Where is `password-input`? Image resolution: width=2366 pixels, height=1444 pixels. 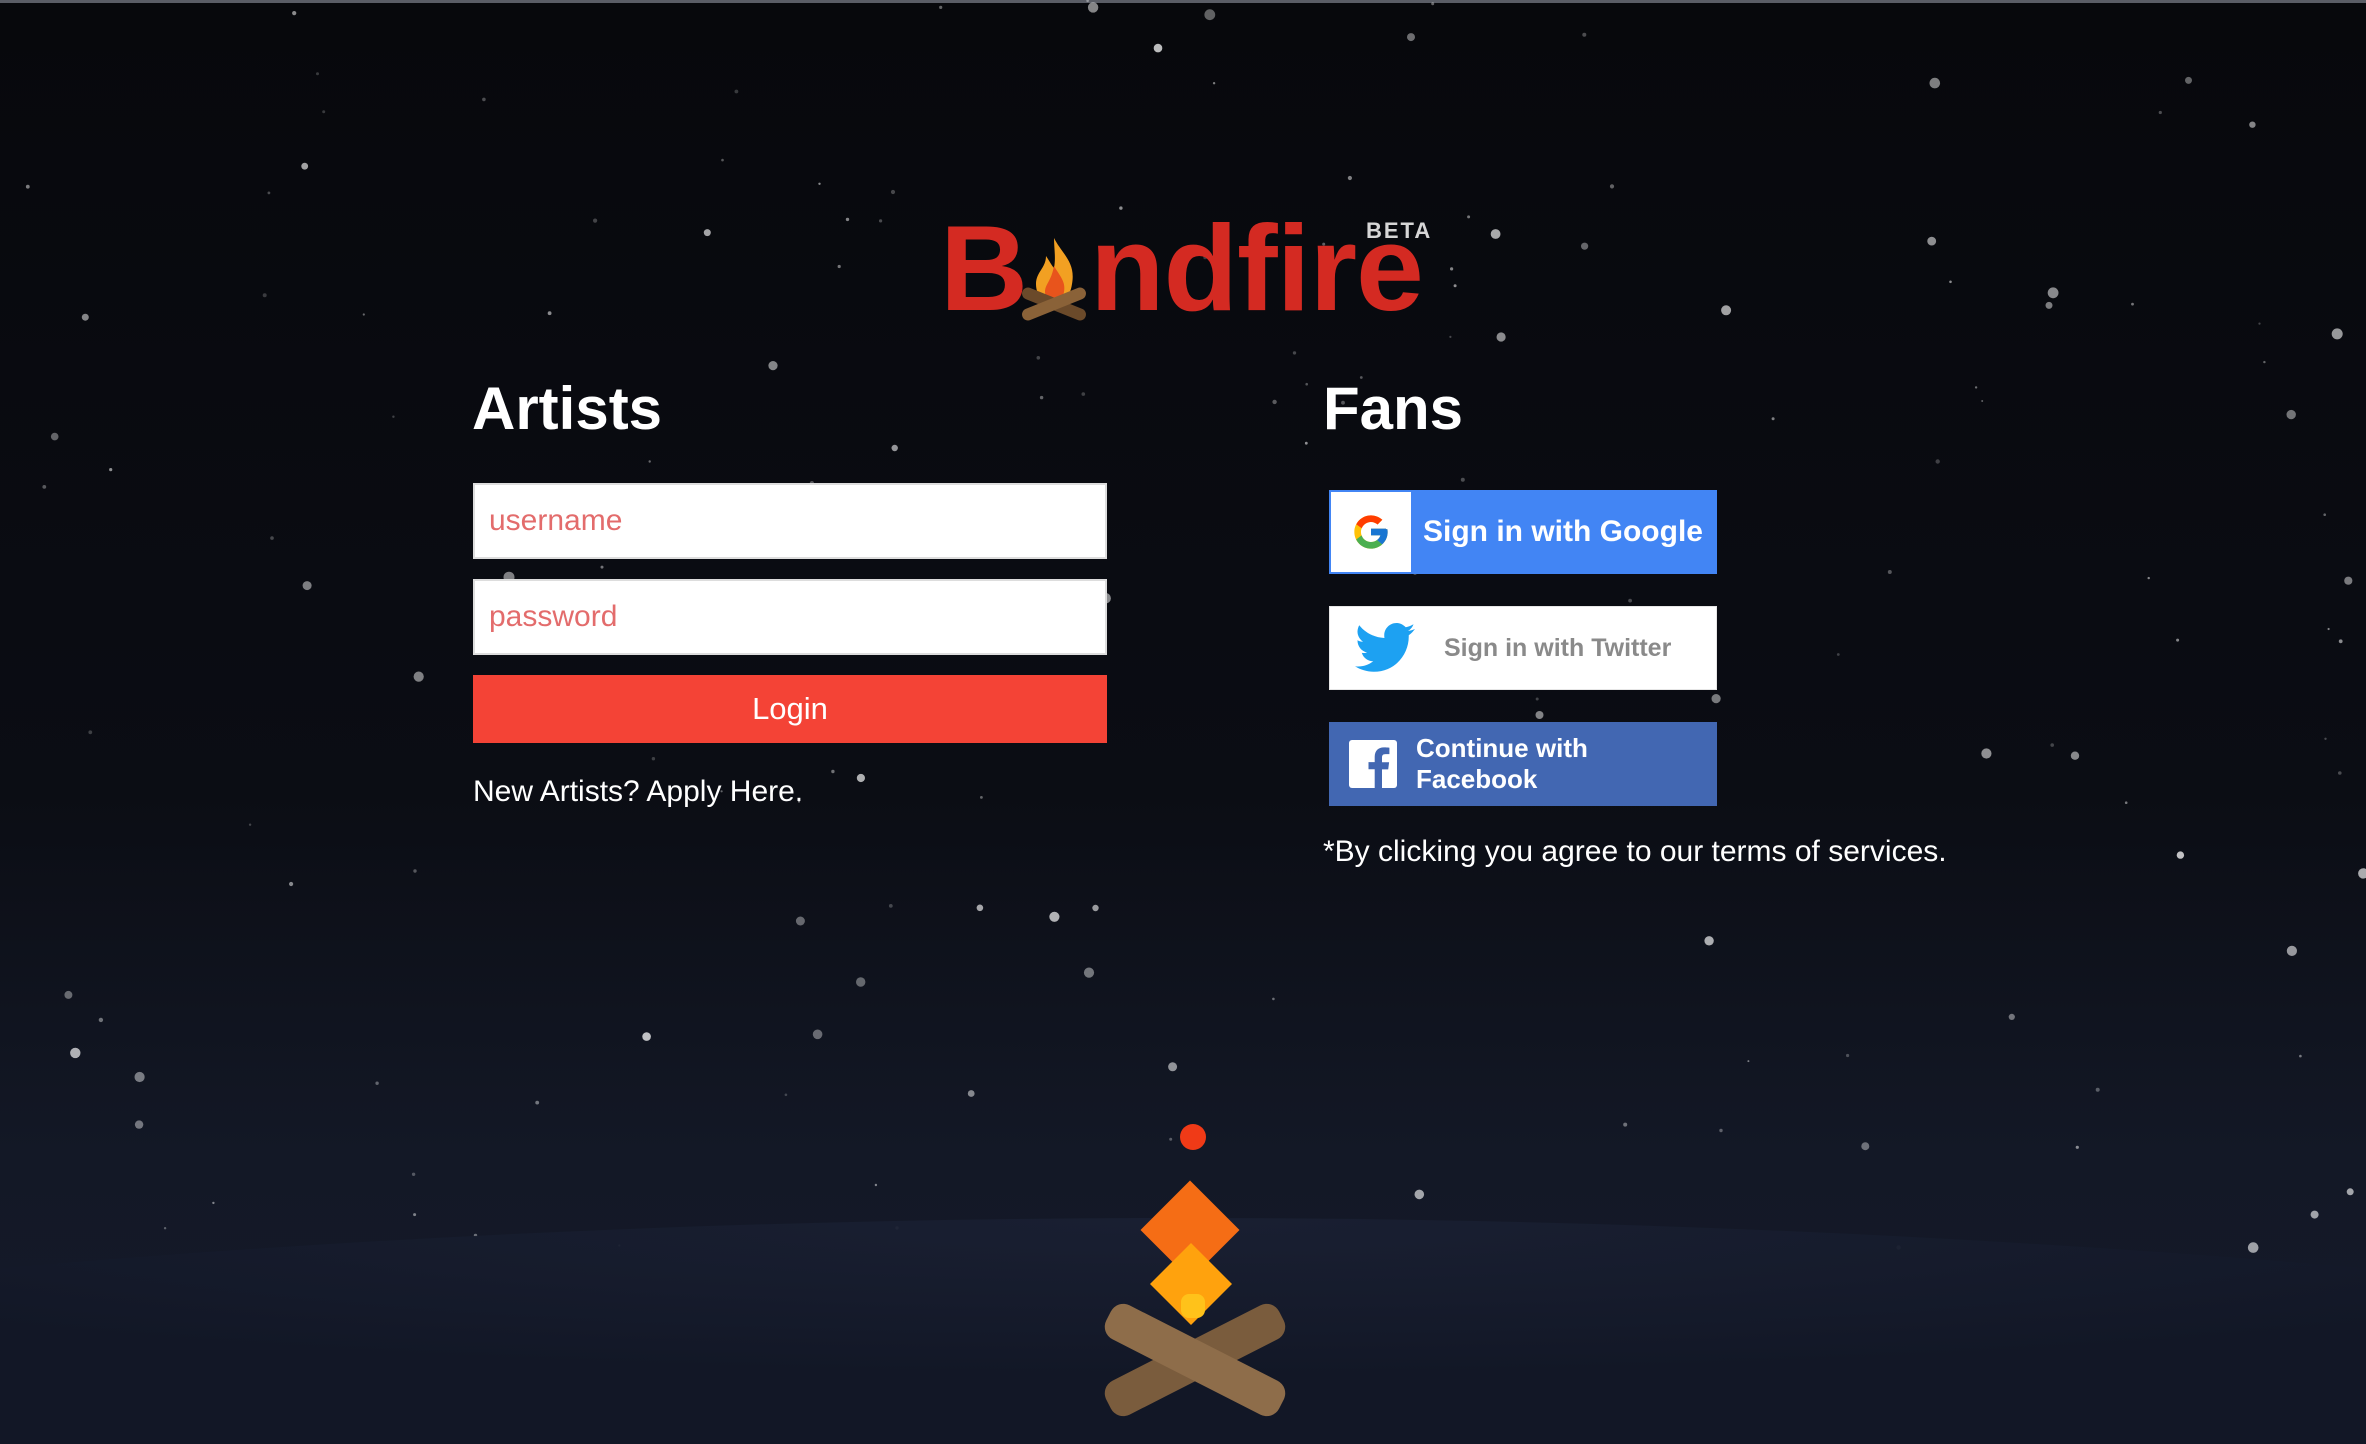 password-input is located at coordinates (790, 617).